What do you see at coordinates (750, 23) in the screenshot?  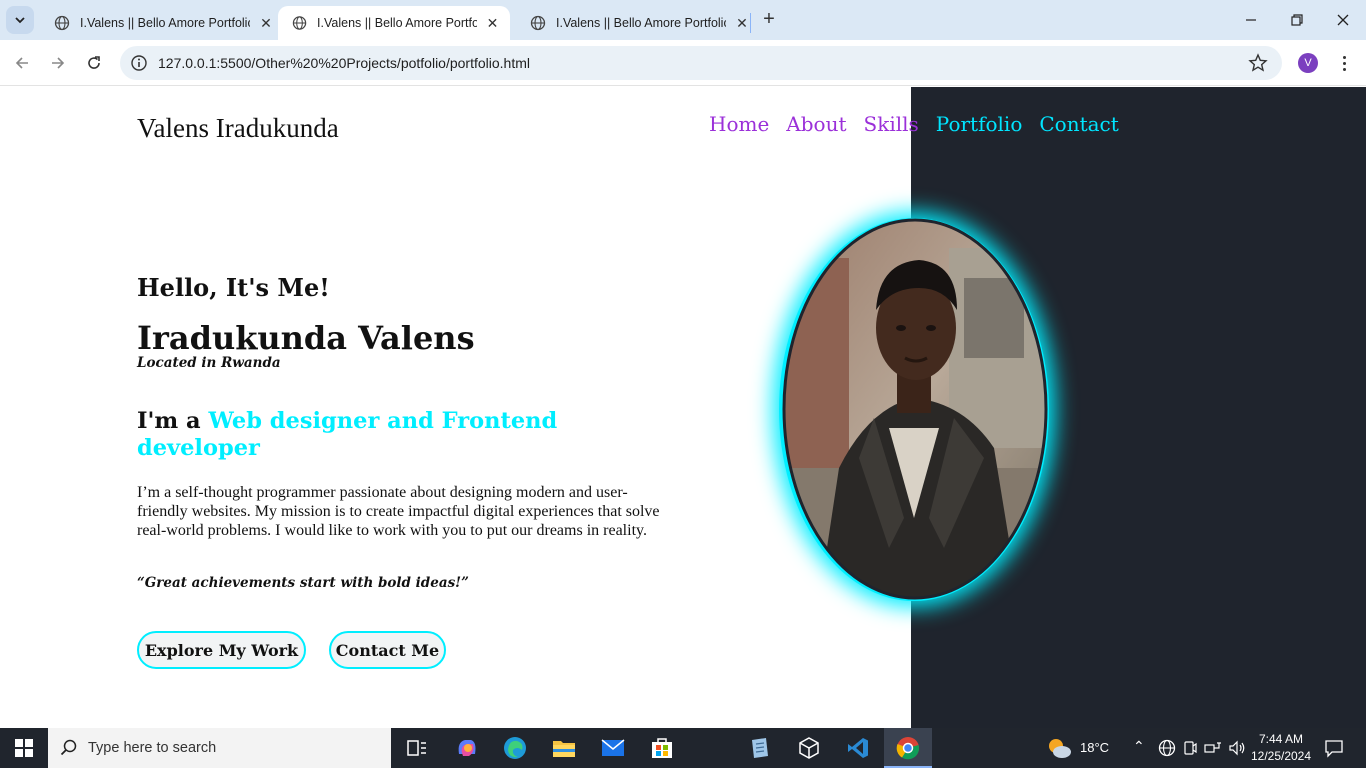 I see `tab-separator` at bounding box center [750, 23].